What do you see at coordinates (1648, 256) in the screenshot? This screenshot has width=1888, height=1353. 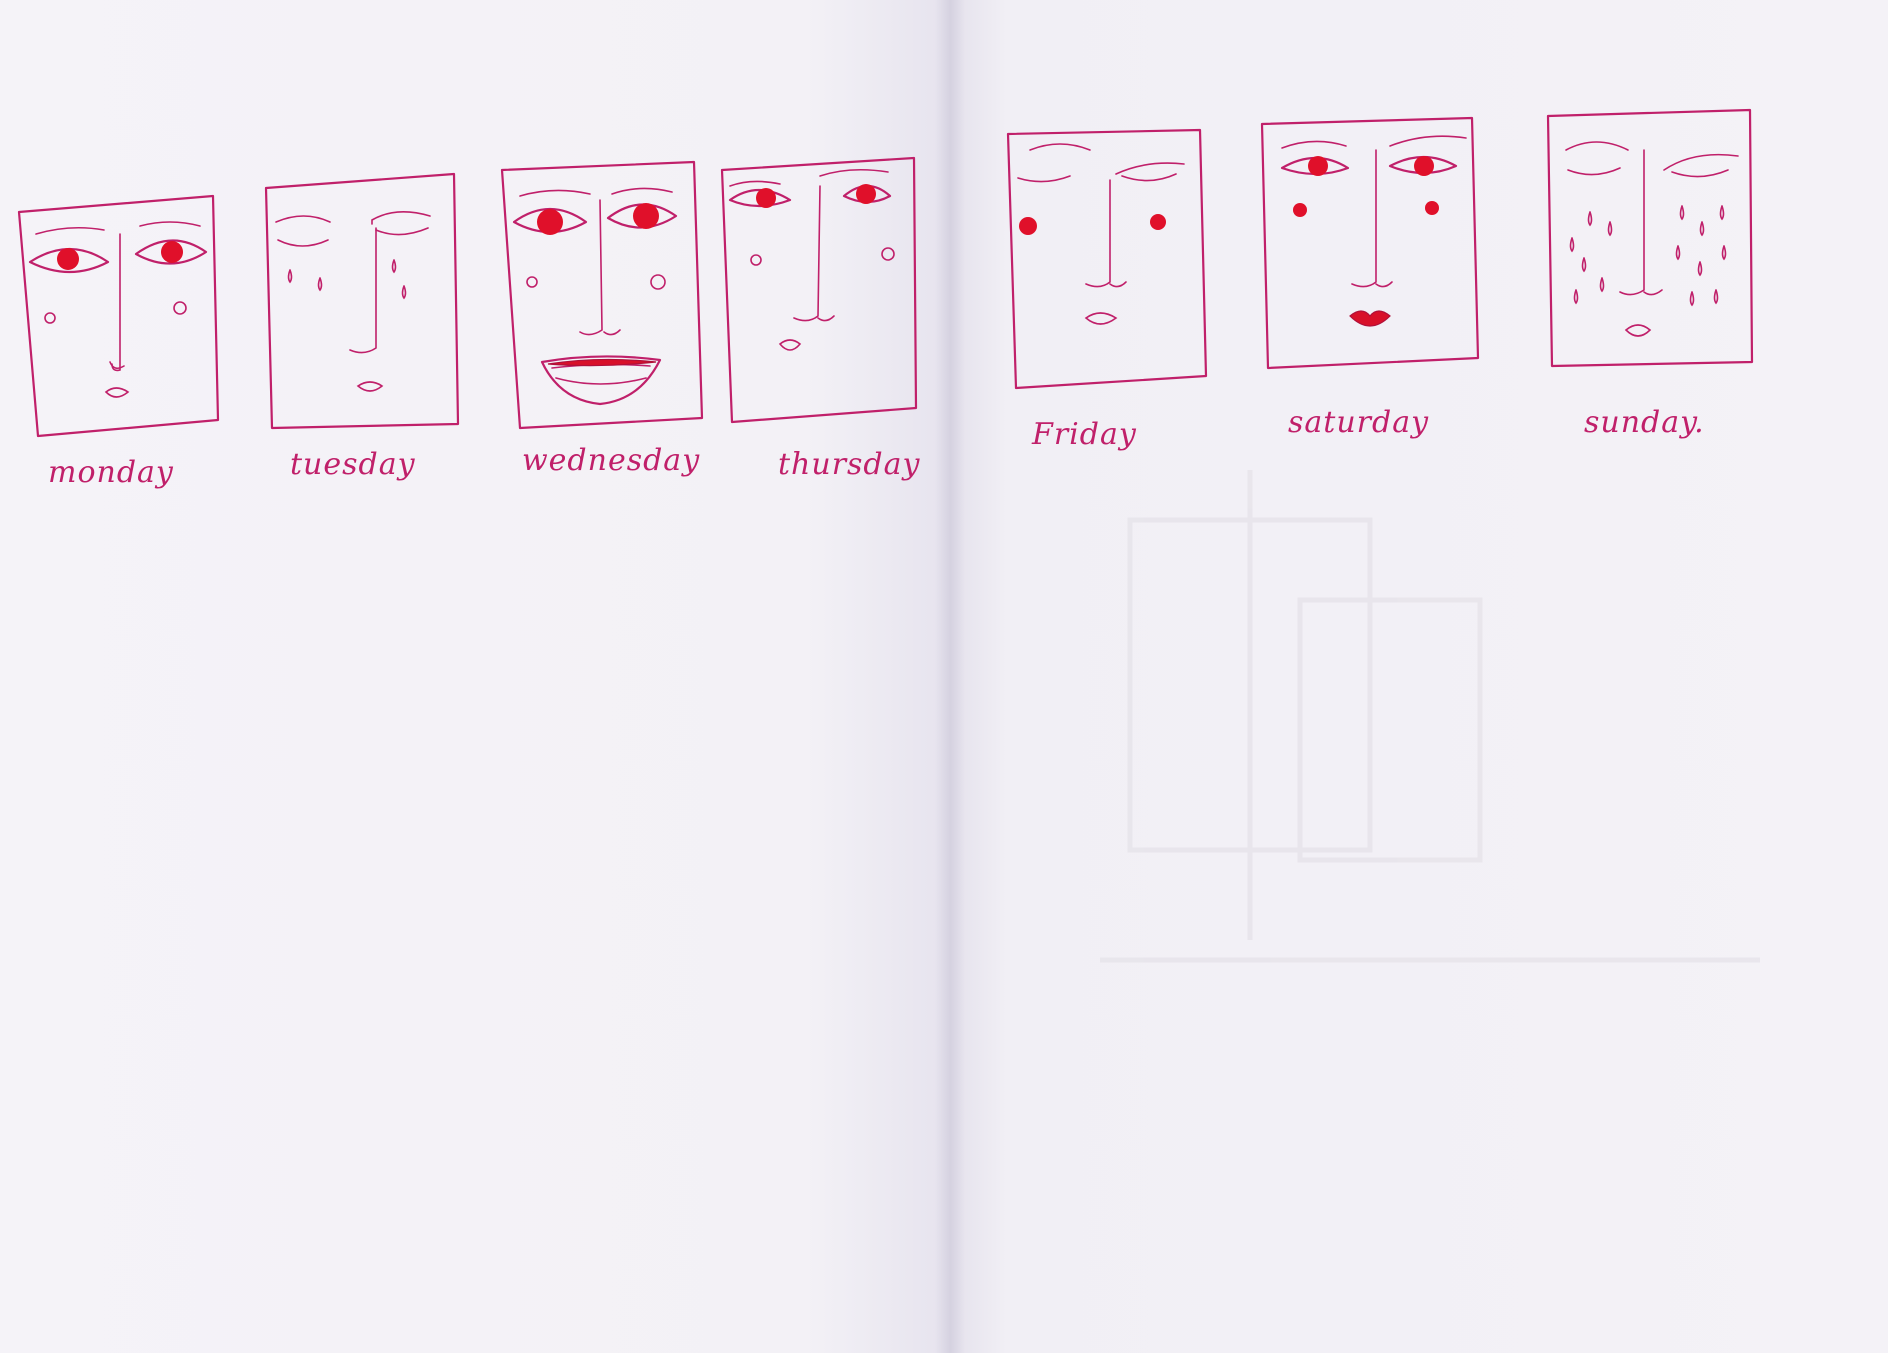 I see `tear-drops` at bounding box center [1648, 256].